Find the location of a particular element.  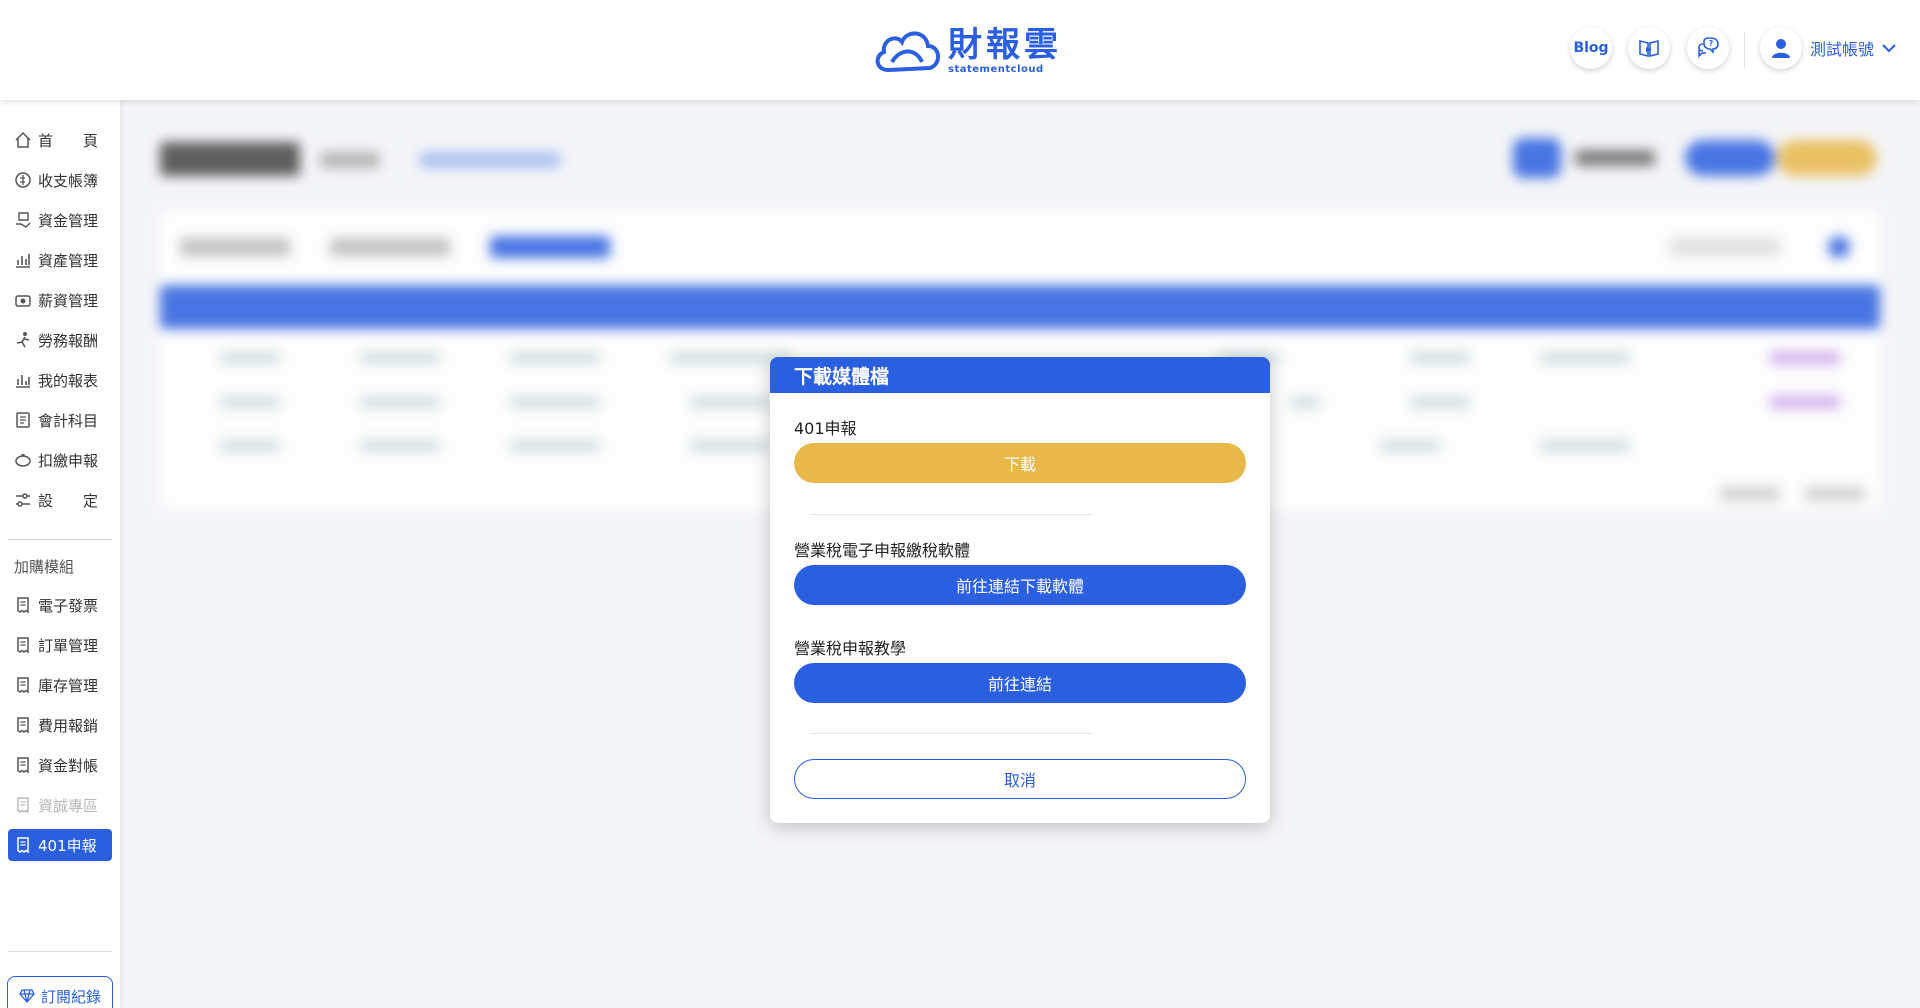

cancel-button-label: 取消 is located at coordinates (1019, 780).